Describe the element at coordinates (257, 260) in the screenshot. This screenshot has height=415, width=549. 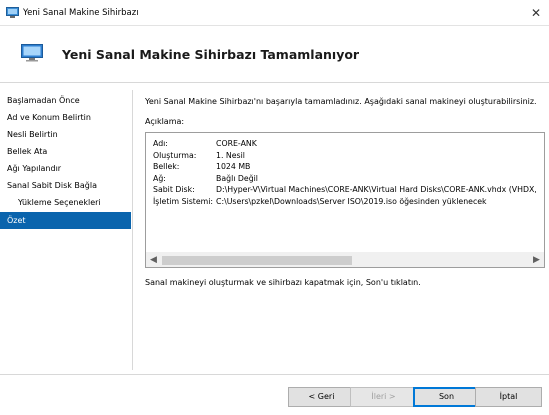
I see `scrollbar-thumb` at that location.